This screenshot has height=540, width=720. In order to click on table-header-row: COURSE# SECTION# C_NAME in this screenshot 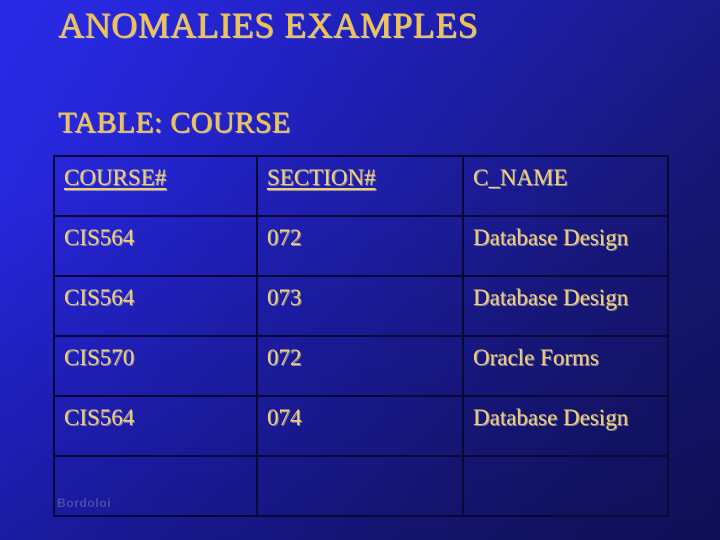, I will do `click(361, 186)`.